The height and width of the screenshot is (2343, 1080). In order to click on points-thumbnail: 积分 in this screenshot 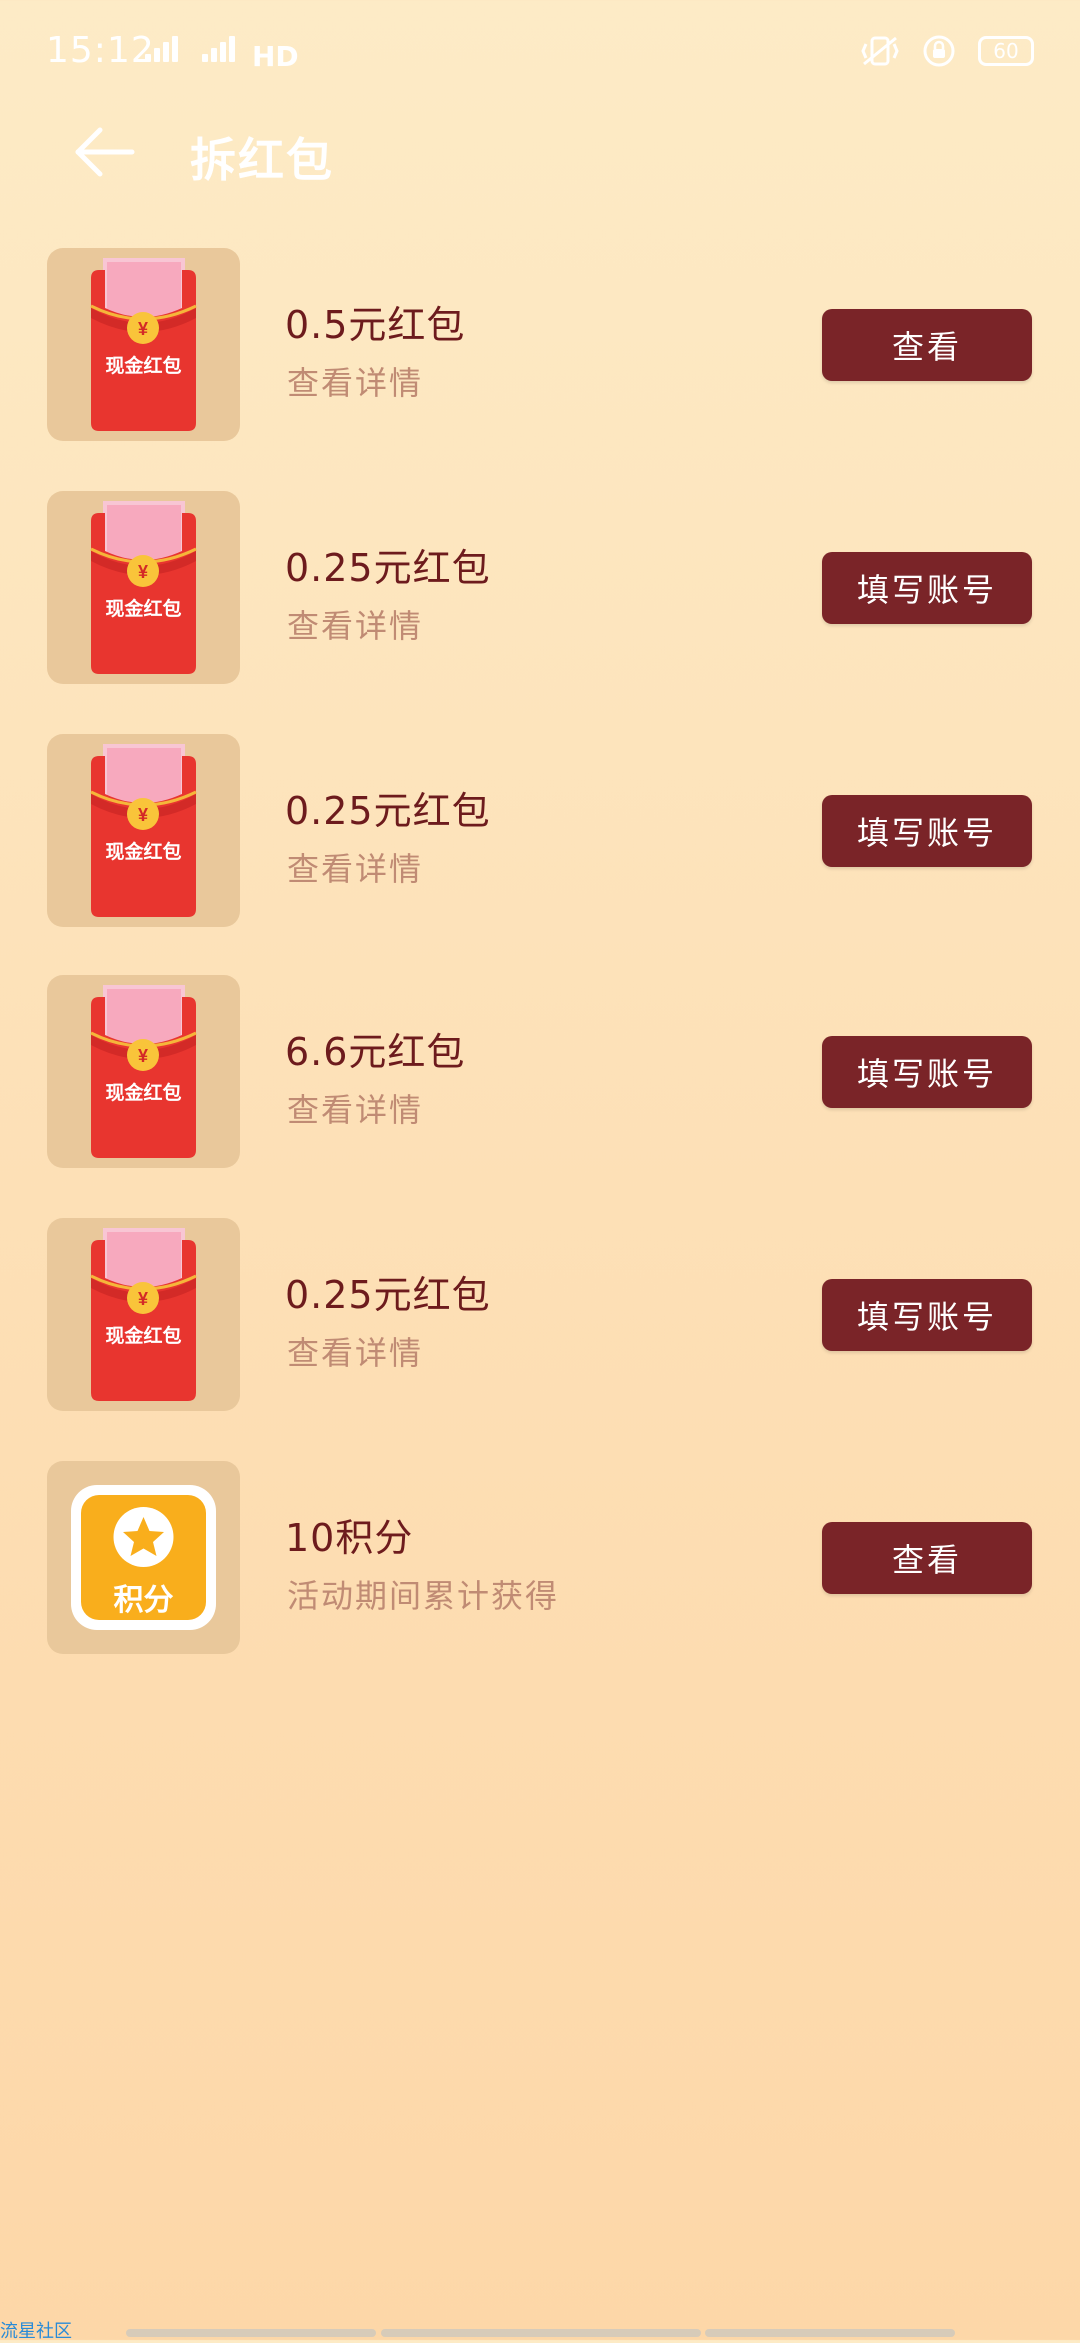, I will do `click(143, 1557)`.